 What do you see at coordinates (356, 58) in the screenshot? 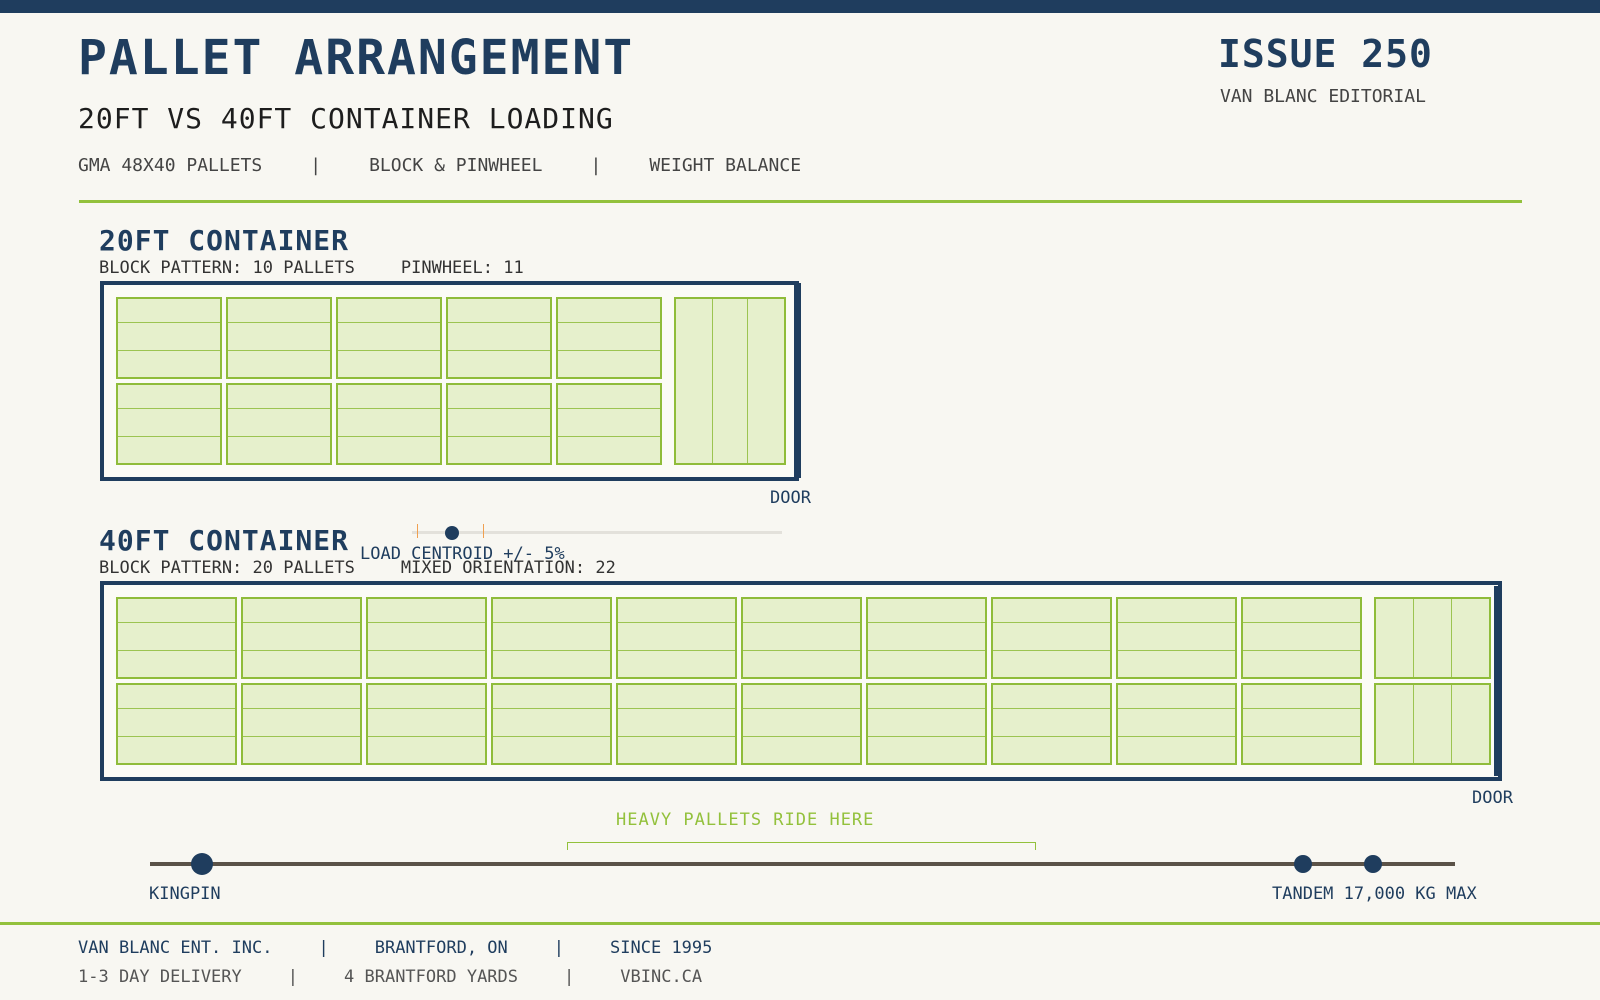
I see `page-title: PALLET ARRANGEMENT` at bounding box center [356, 58].